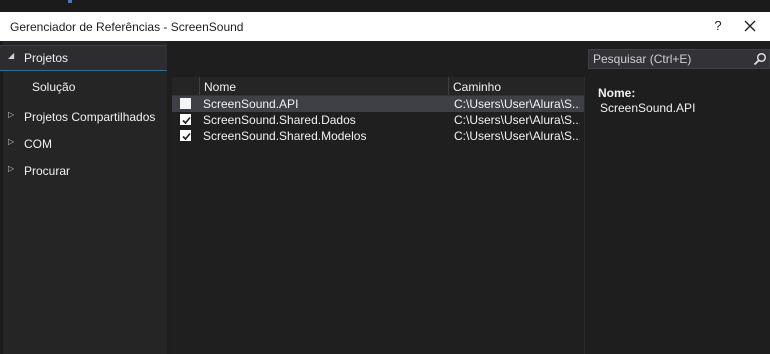 This screenshot has width=770, height=354. I want to click on help-button: ?, so click(718, 26).